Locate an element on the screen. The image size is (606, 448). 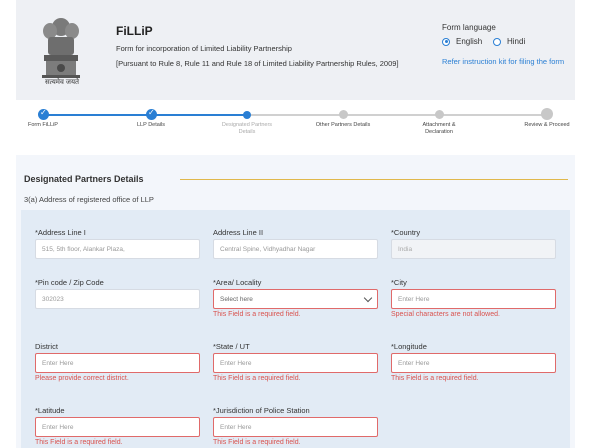
form-language-heading: Form language is located at coordinates (469, 27).